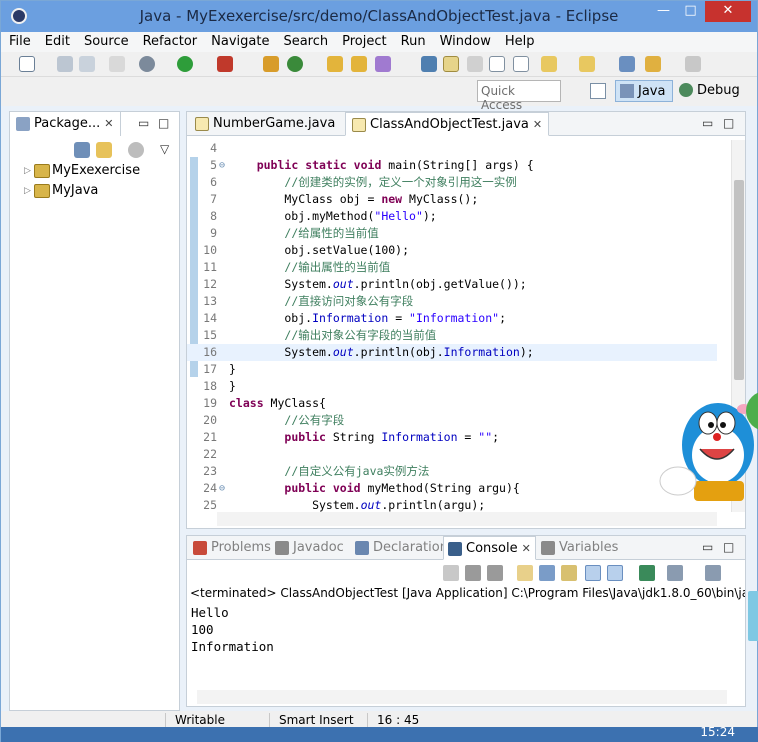 This screenshot has height=742, width=758. What do you see at coordinates (690, 11) in the screenshot?
I see `maximize-button: □` at bounding box center [690, 11].